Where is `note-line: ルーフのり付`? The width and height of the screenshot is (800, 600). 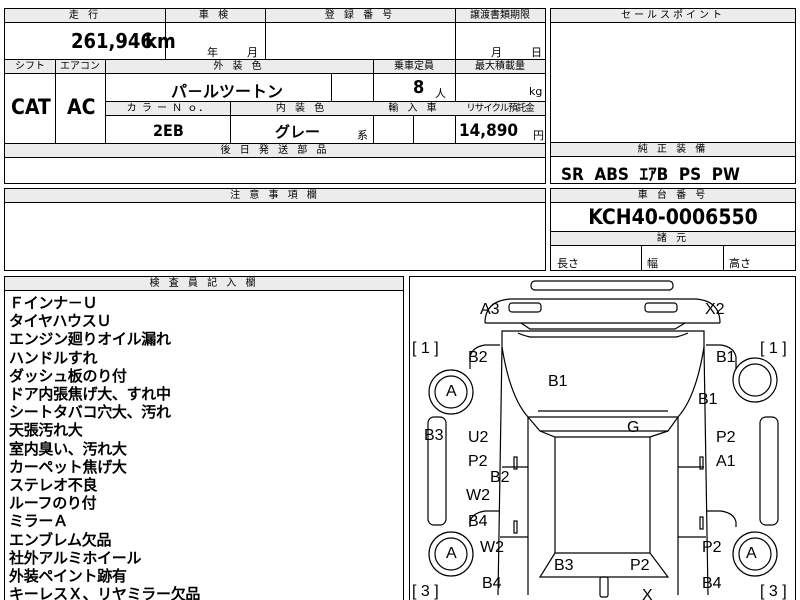 note-line: ルーフのり付 is located at coordinates (53, 503).